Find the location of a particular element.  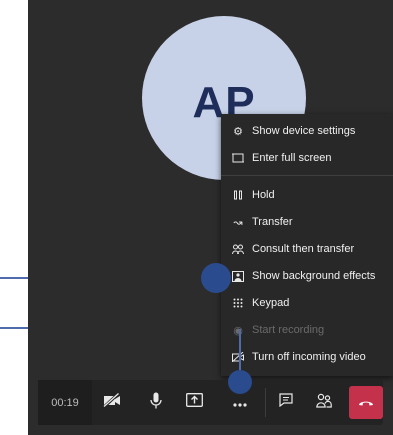

call-control-bar: 00:19 is located at coordinates (210, 402).